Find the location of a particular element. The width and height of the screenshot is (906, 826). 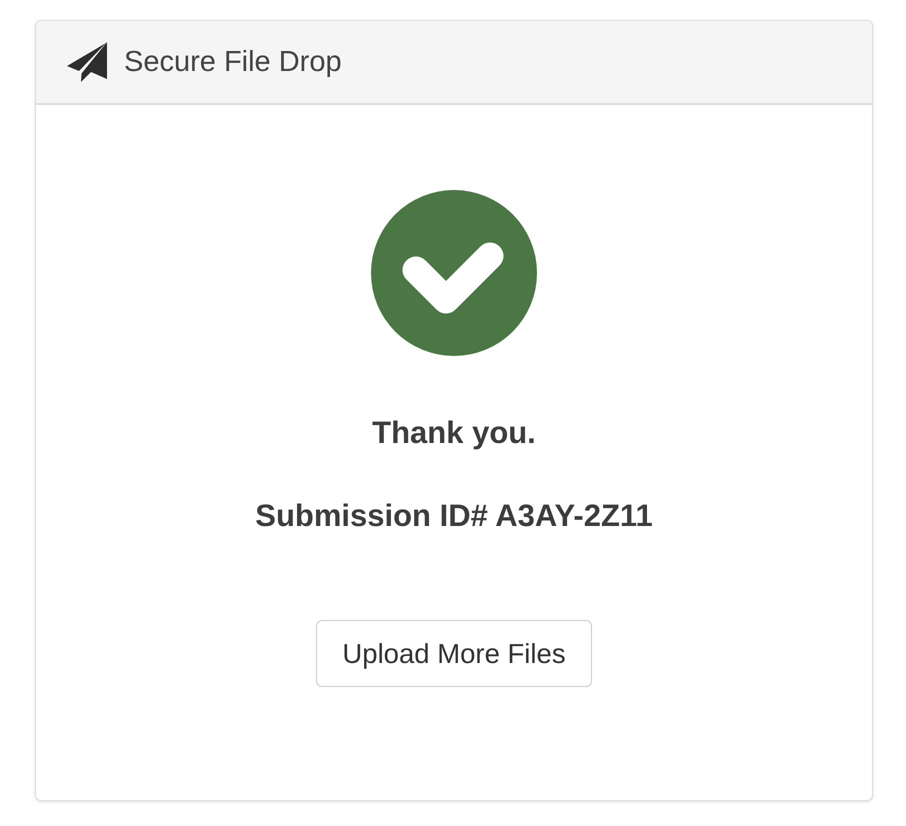

paper-plane-icon is located at coordinates (87, 62).